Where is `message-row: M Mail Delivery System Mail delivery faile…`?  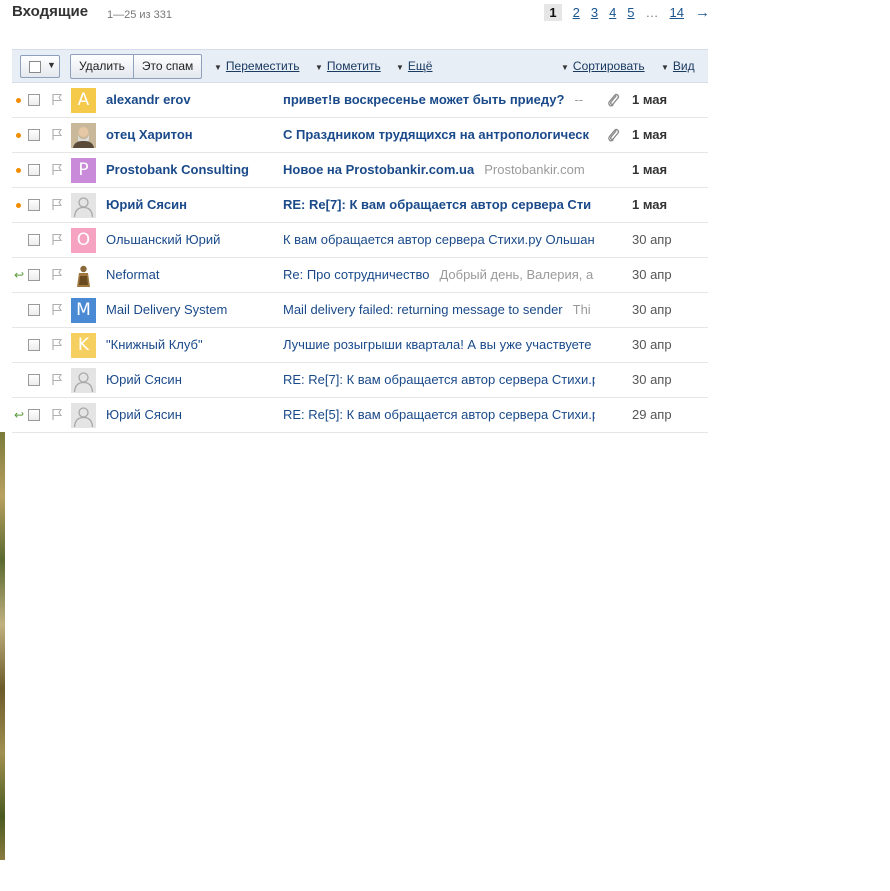
message-row: M Mail Delivery System Mail delivery faile… is located at coordinates (360, 310).